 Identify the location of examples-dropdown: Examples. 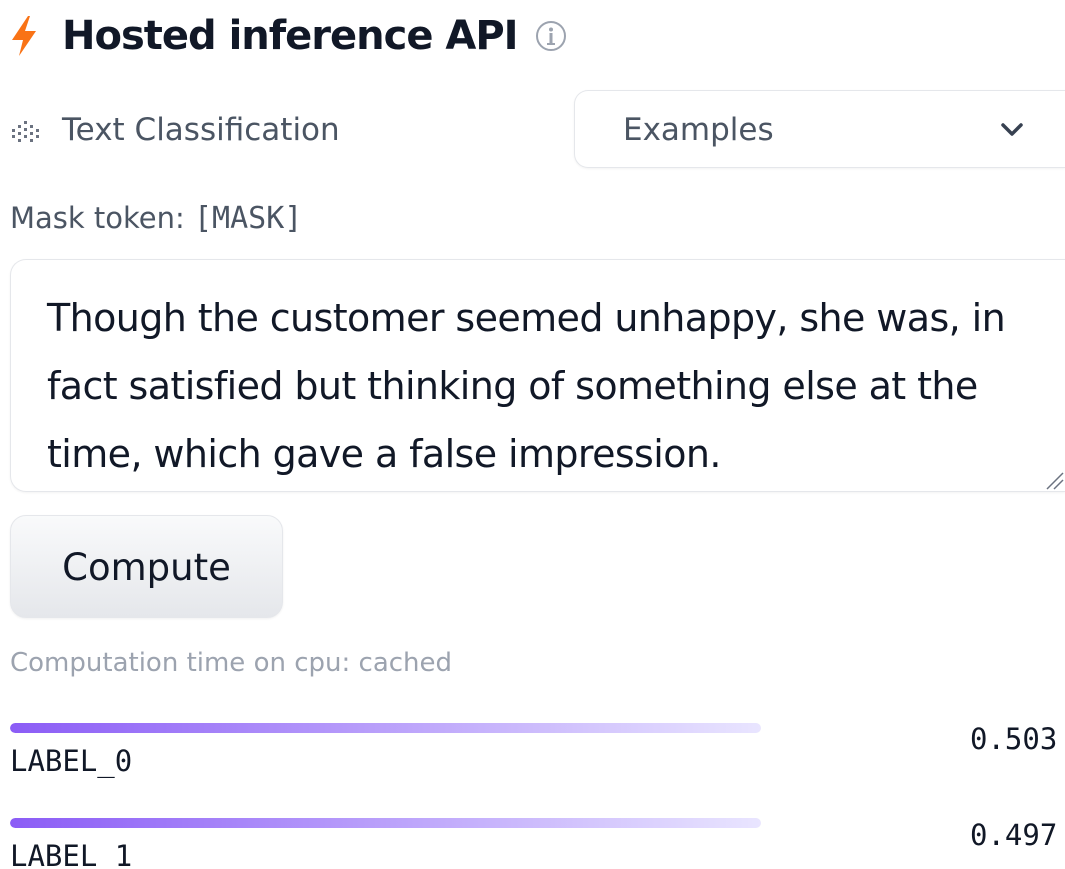
(819, 129).